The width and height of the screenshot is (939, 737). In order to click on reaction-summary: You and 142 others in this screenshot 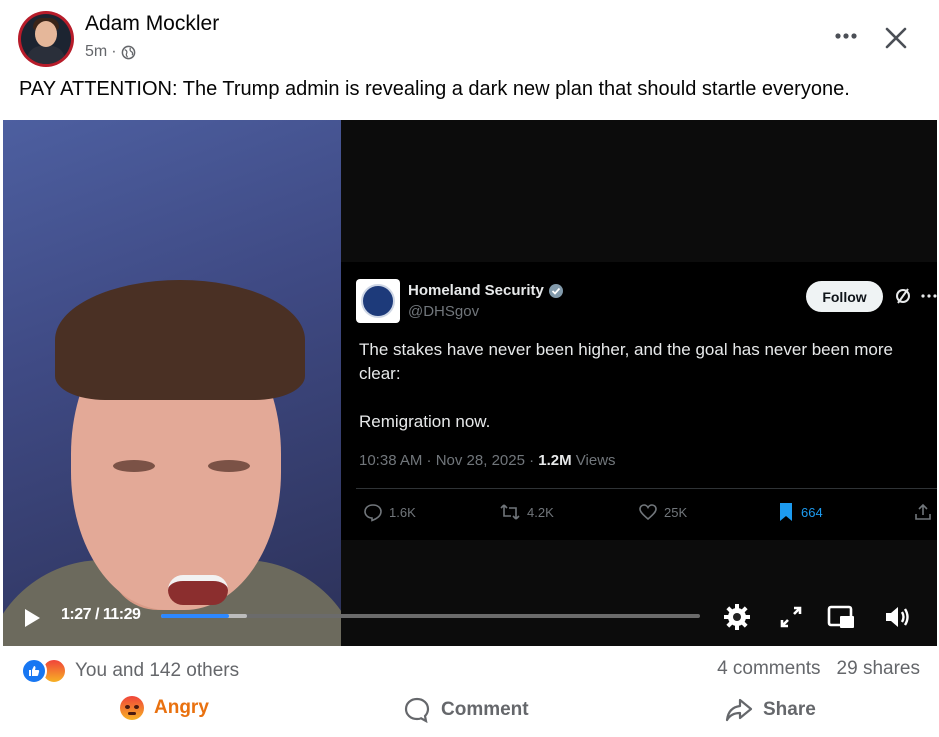, I will do `click(130, 671)`.